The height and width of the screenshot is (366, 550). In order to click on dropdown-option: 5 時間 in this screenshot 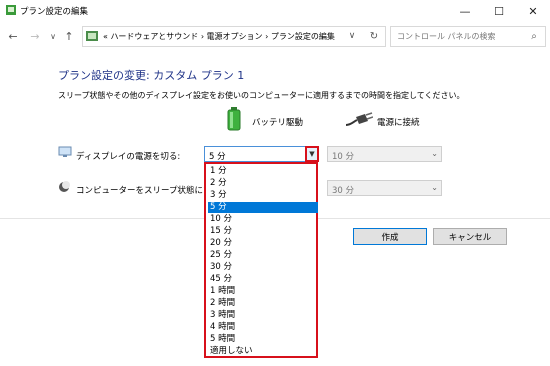, I will do `click(263, 339)`.